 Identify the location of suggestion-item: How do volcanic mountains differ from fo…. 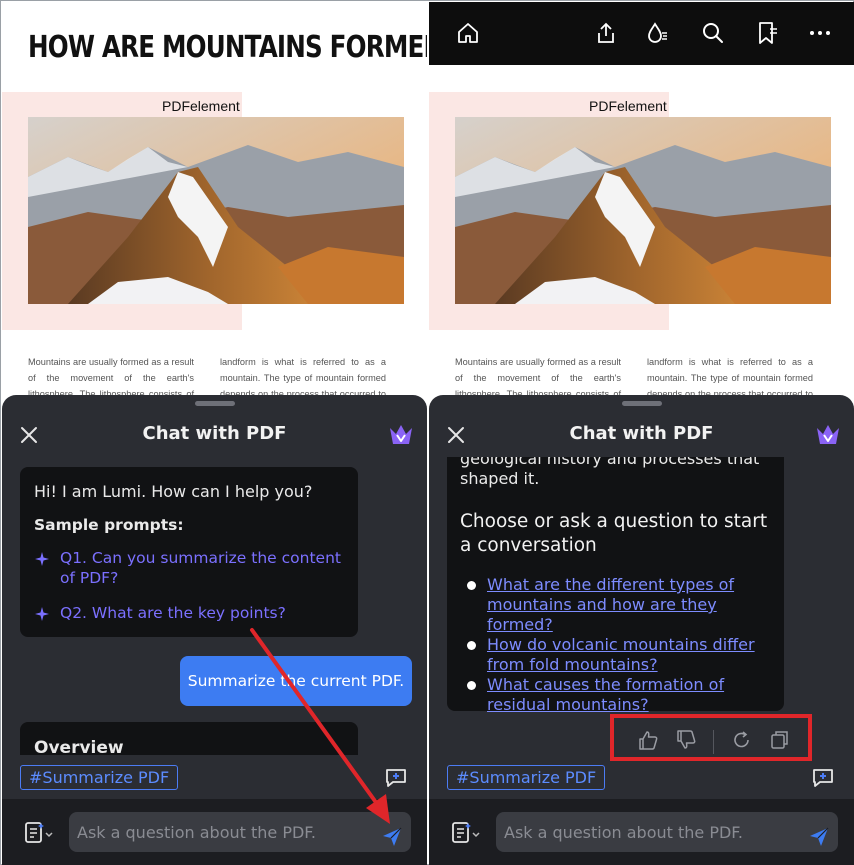
(622, 655).